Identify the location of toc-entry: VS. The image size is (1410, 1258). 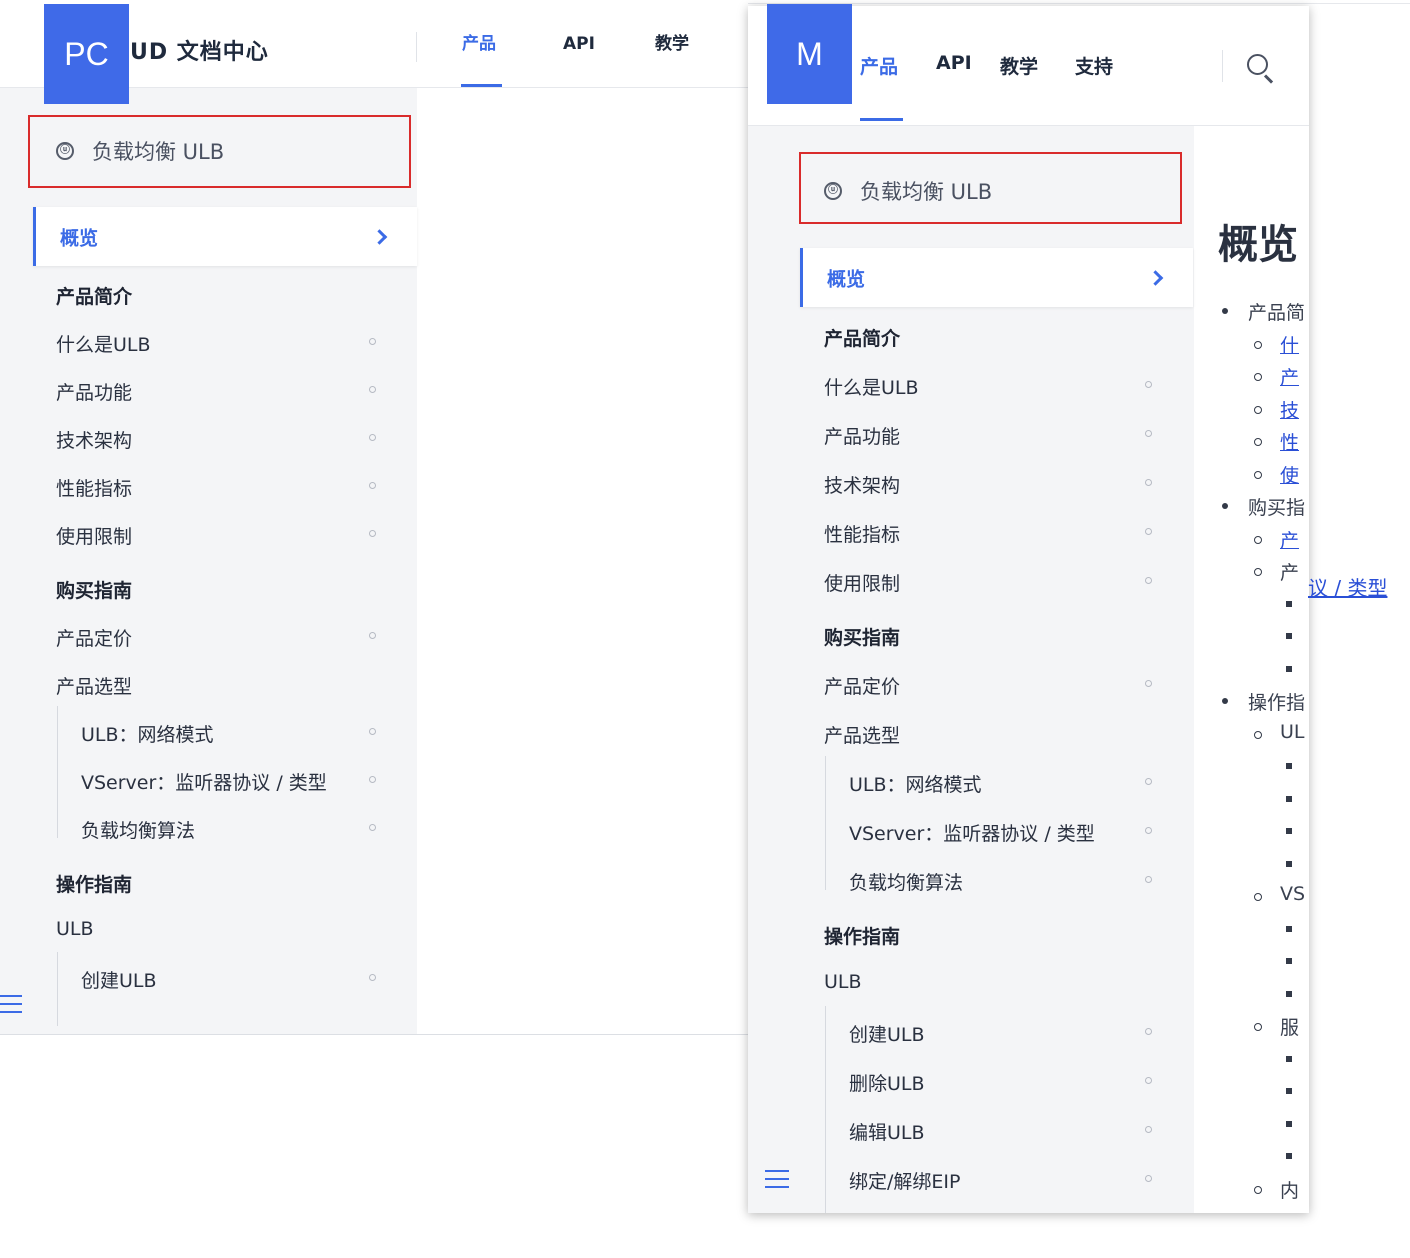
(1293, 894).